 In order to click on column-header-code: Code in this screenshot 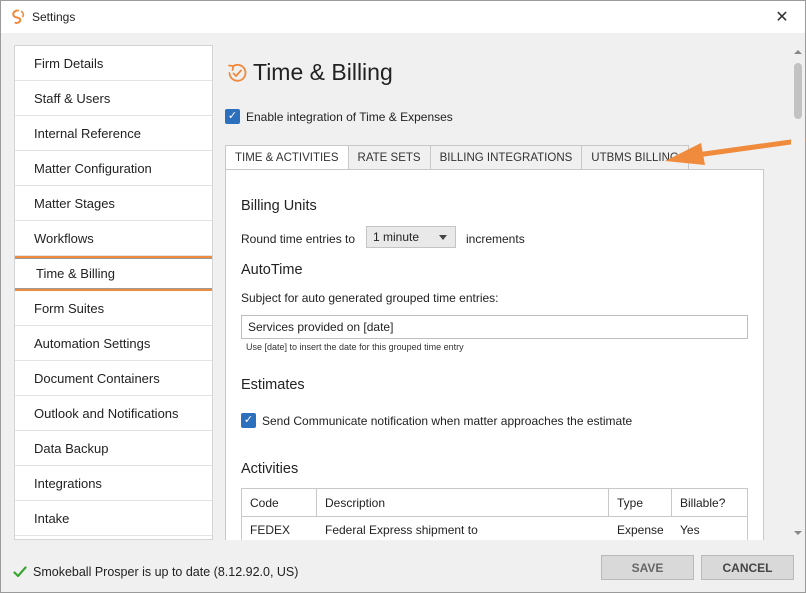, I will do `click(279, 502)`.